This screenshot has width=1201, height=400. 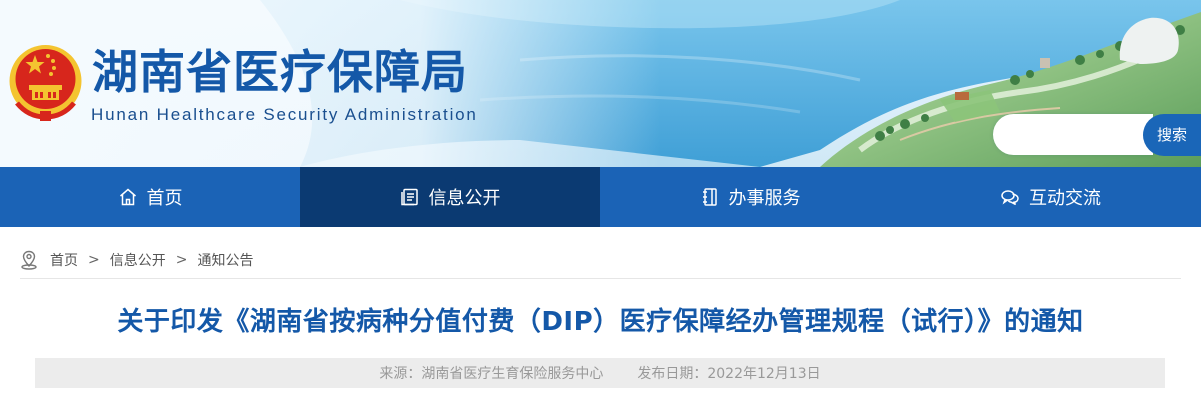 What do you see at coordinates (64, 260) in the screenshot?
I see `breadcrumb-home-link: 首页` at bounding box center [64, 260].